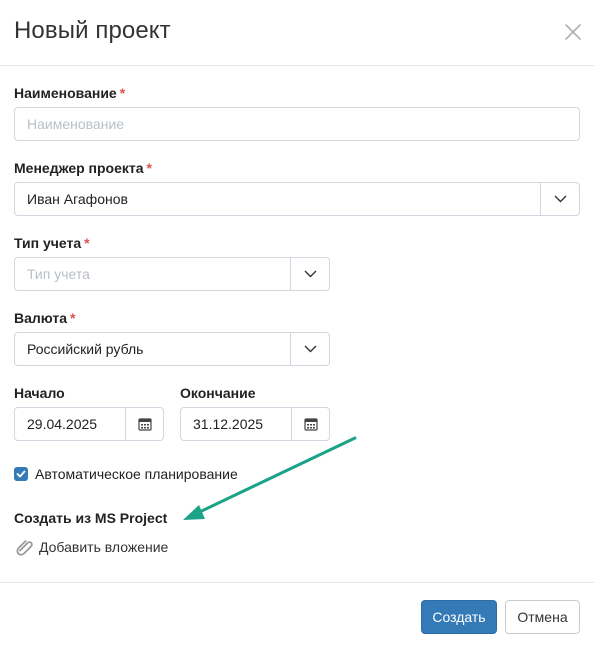 This screenshot has height=647, width=594. I want to click on end-date-value: 31.12.2025, so click(228, 424).